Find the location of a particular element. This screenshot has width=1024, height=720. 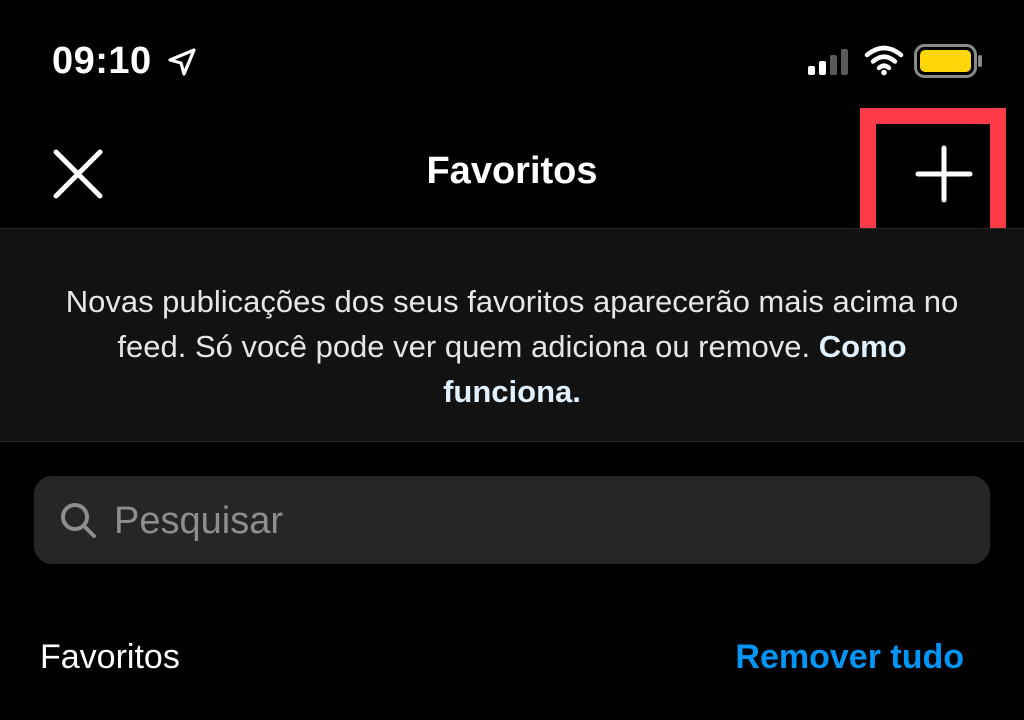

wifi-icon is located at coordinates (884, 60).